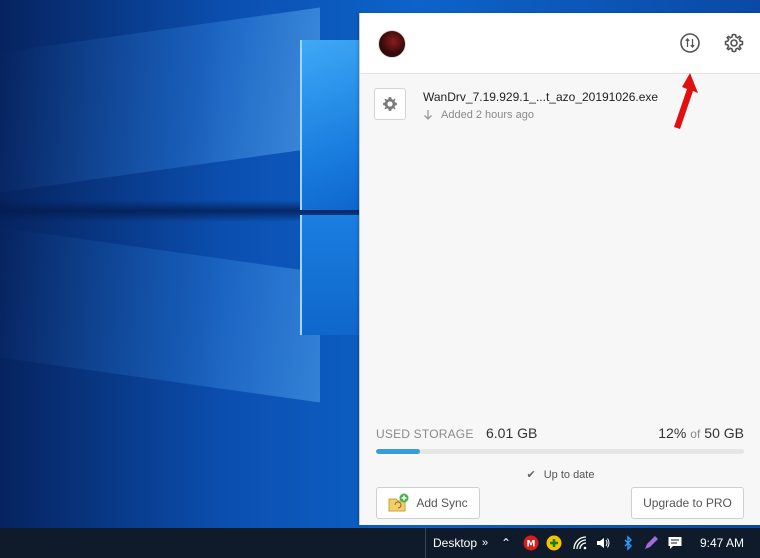 This screenshot has height=558, width=760. What do you see at coordinates (541, 97) in the screenshot?
I see `file-name: WanDrv_7.19.929.1_...t_azo_20191026.exe` at bounding box center [541, 97].